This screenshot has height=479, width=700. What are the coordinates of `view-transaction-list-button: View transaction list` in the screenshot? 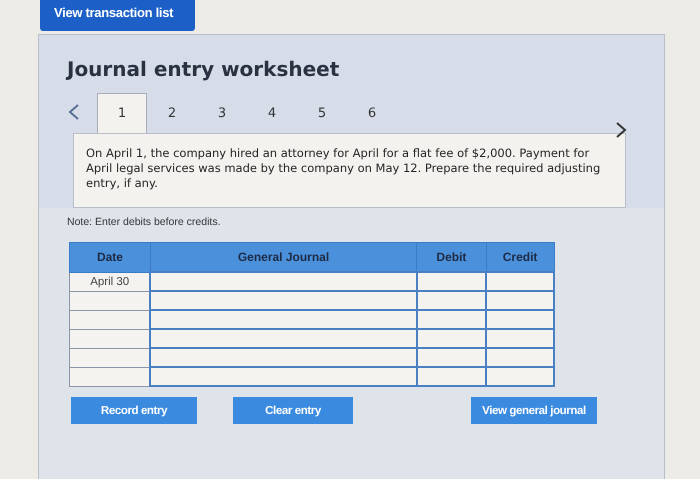 It's located at (117, 15).